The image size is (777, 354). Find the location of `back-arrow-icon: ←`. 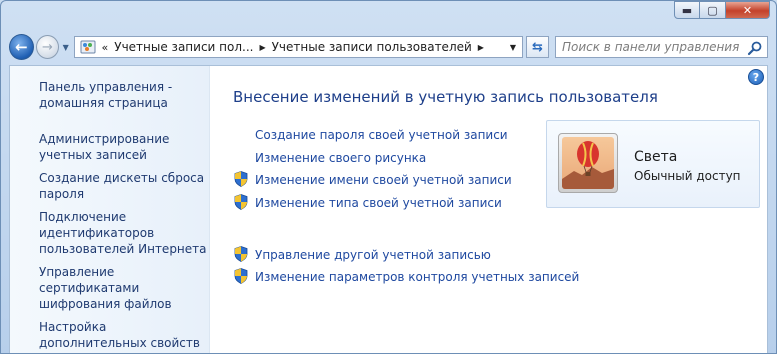

back-arrow-icon: ← is located at coordinates (21, 47).